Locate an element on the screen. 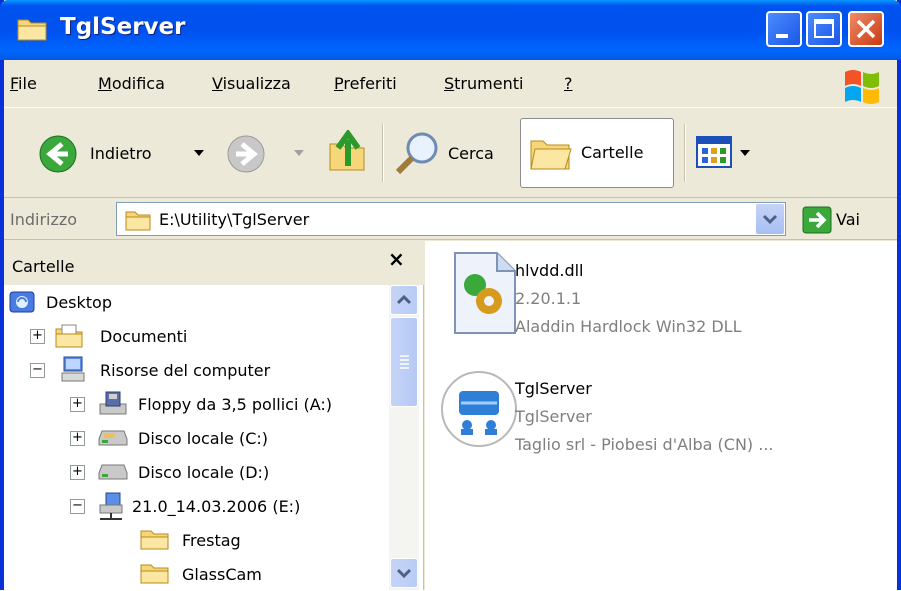 This screenshot has height=591, width=901. folders-pane-close-button: × is located at coordinates (396, 259).